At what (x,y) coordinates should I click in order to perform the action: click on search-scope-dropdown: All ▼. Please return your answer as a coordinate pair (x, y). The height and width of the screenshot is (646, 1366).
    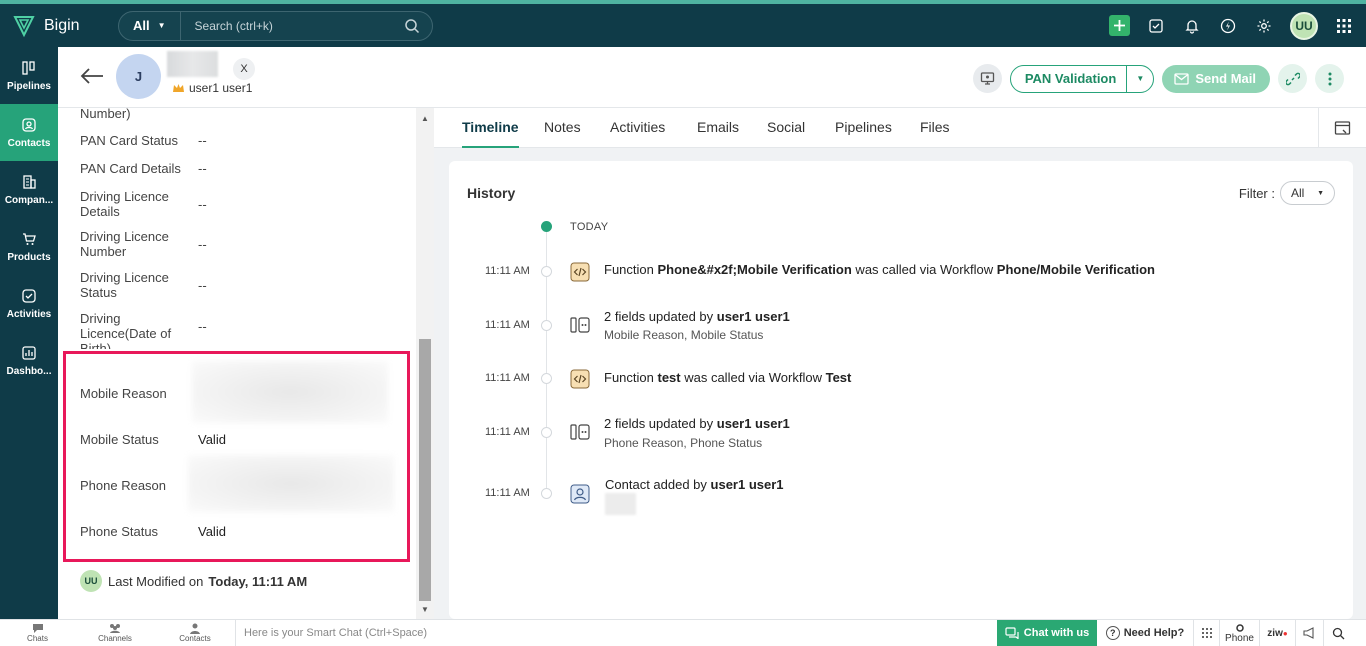
    Looking at the image, I should click on (150, 25).